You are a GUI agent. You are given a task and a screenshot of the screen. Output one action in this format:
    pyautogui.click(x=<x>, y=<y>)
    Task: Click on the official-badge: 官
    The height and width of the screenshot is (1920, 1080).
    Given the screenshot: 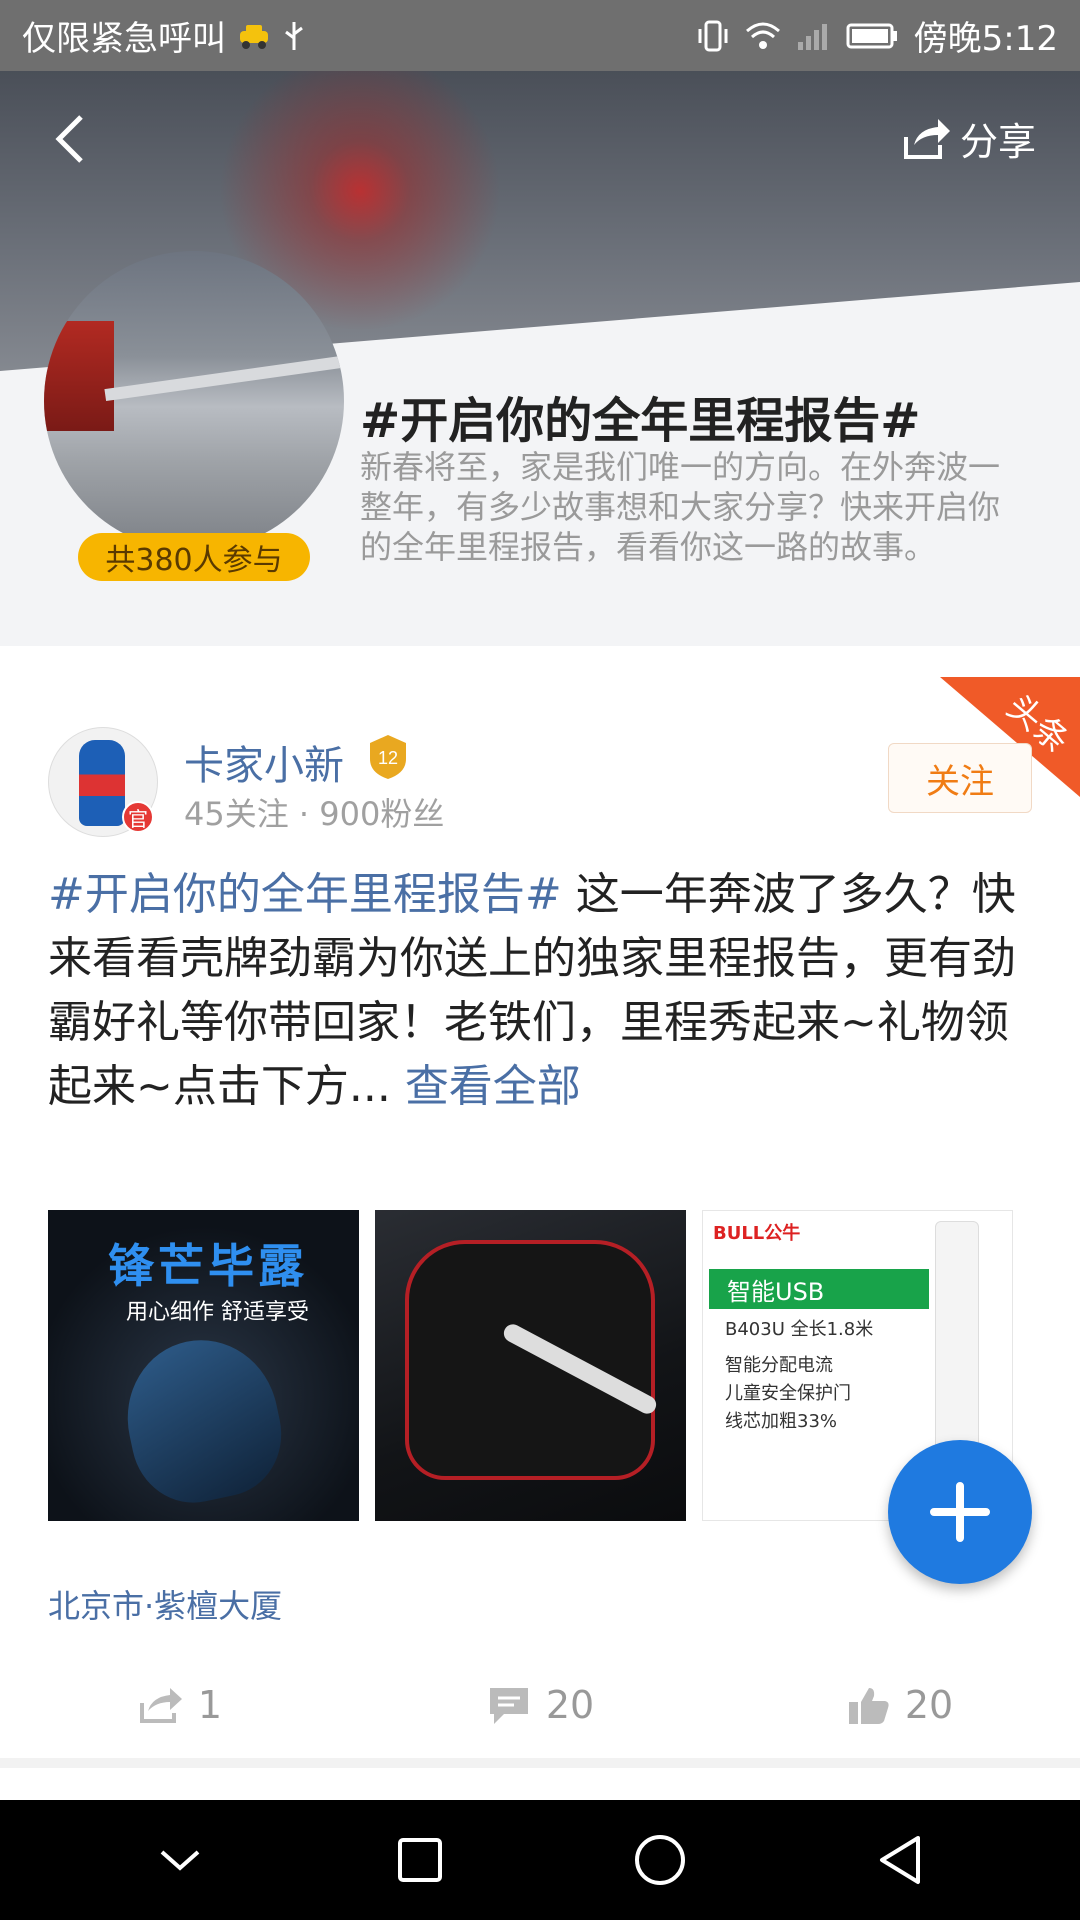 What is the action you would take?
    pyautogui.click(x=138, y=817)
    